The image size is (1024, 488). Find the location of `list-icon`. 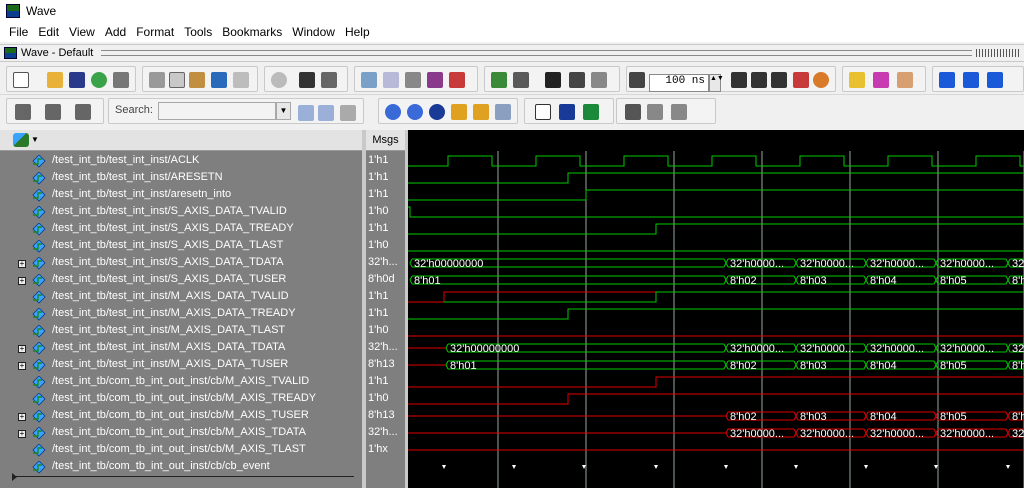

list-icon is located at coordinates (329, 80).